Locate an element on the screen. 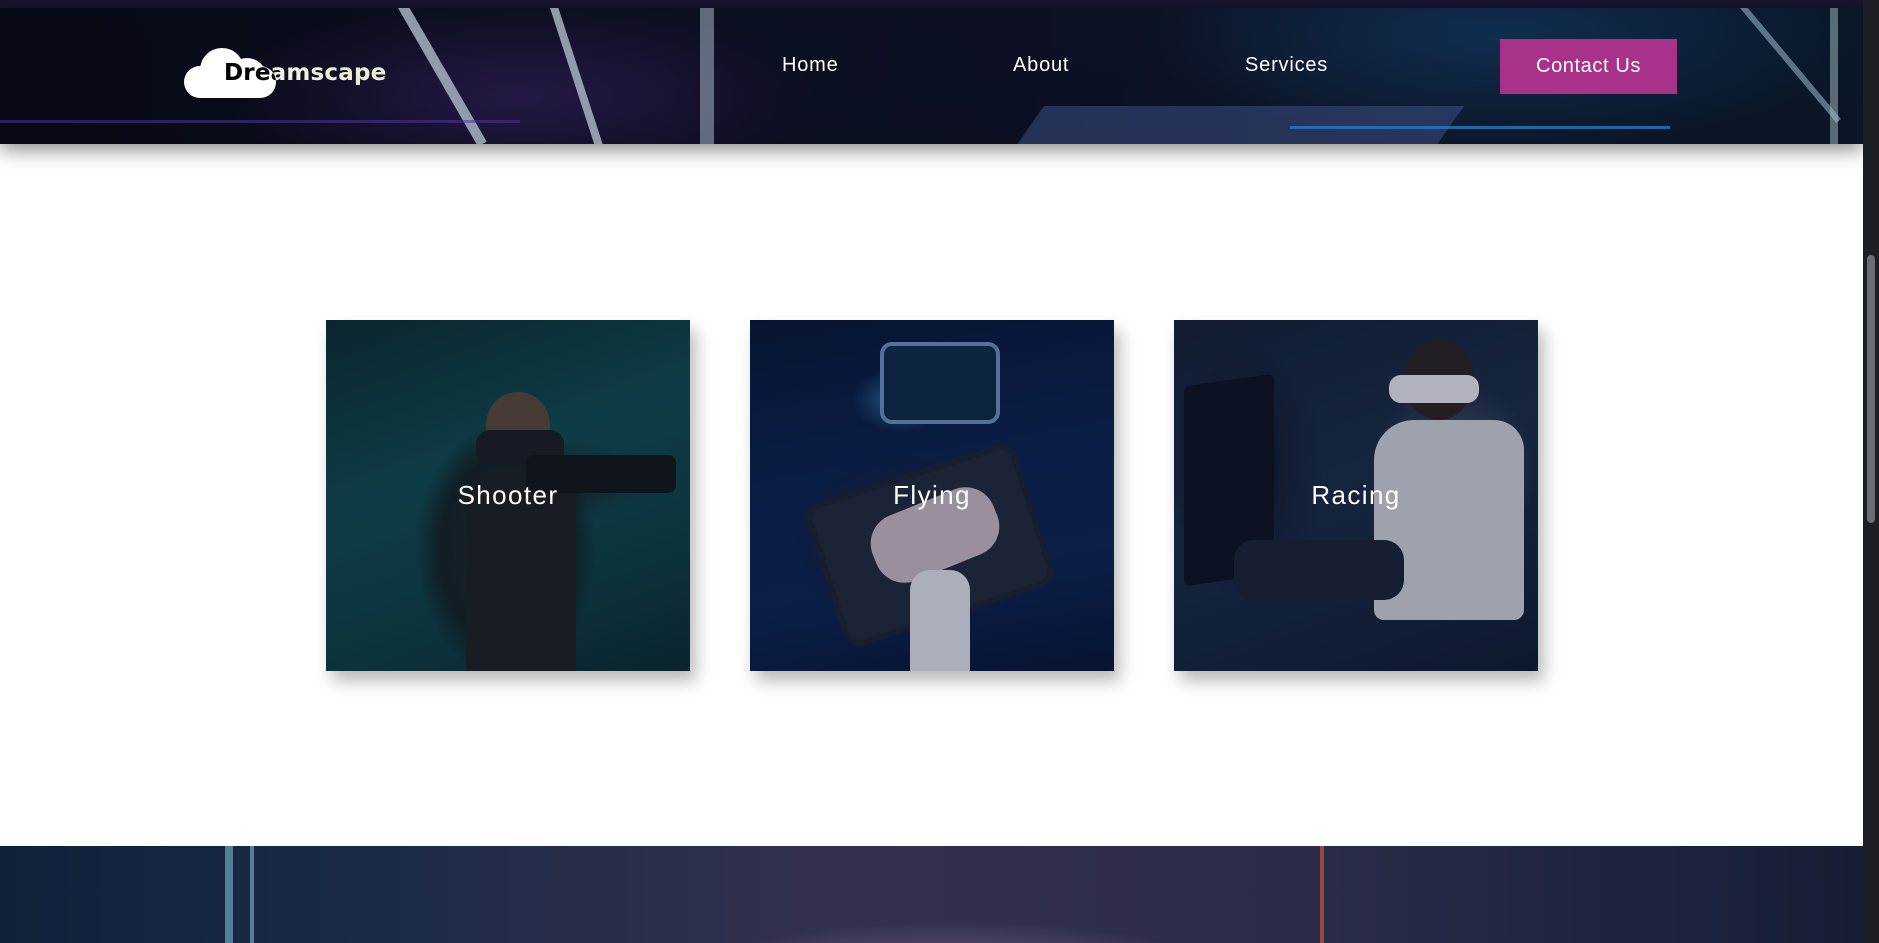 The width and height of the screenshot is (1879, 943). scrollbar-thumb is located at coordinates (1871, 389).